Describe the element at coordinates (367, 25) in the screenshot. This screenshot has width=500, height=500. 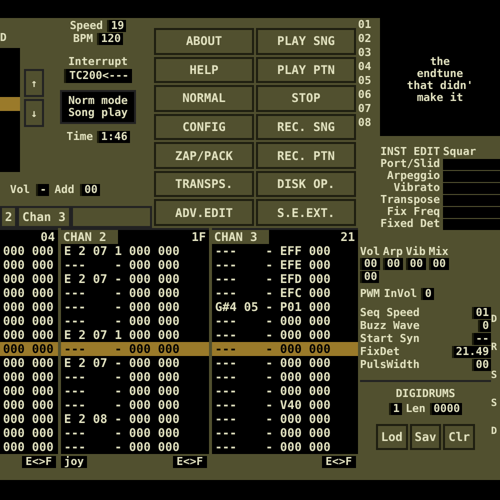
I see `sequence-number: 01` at that location.